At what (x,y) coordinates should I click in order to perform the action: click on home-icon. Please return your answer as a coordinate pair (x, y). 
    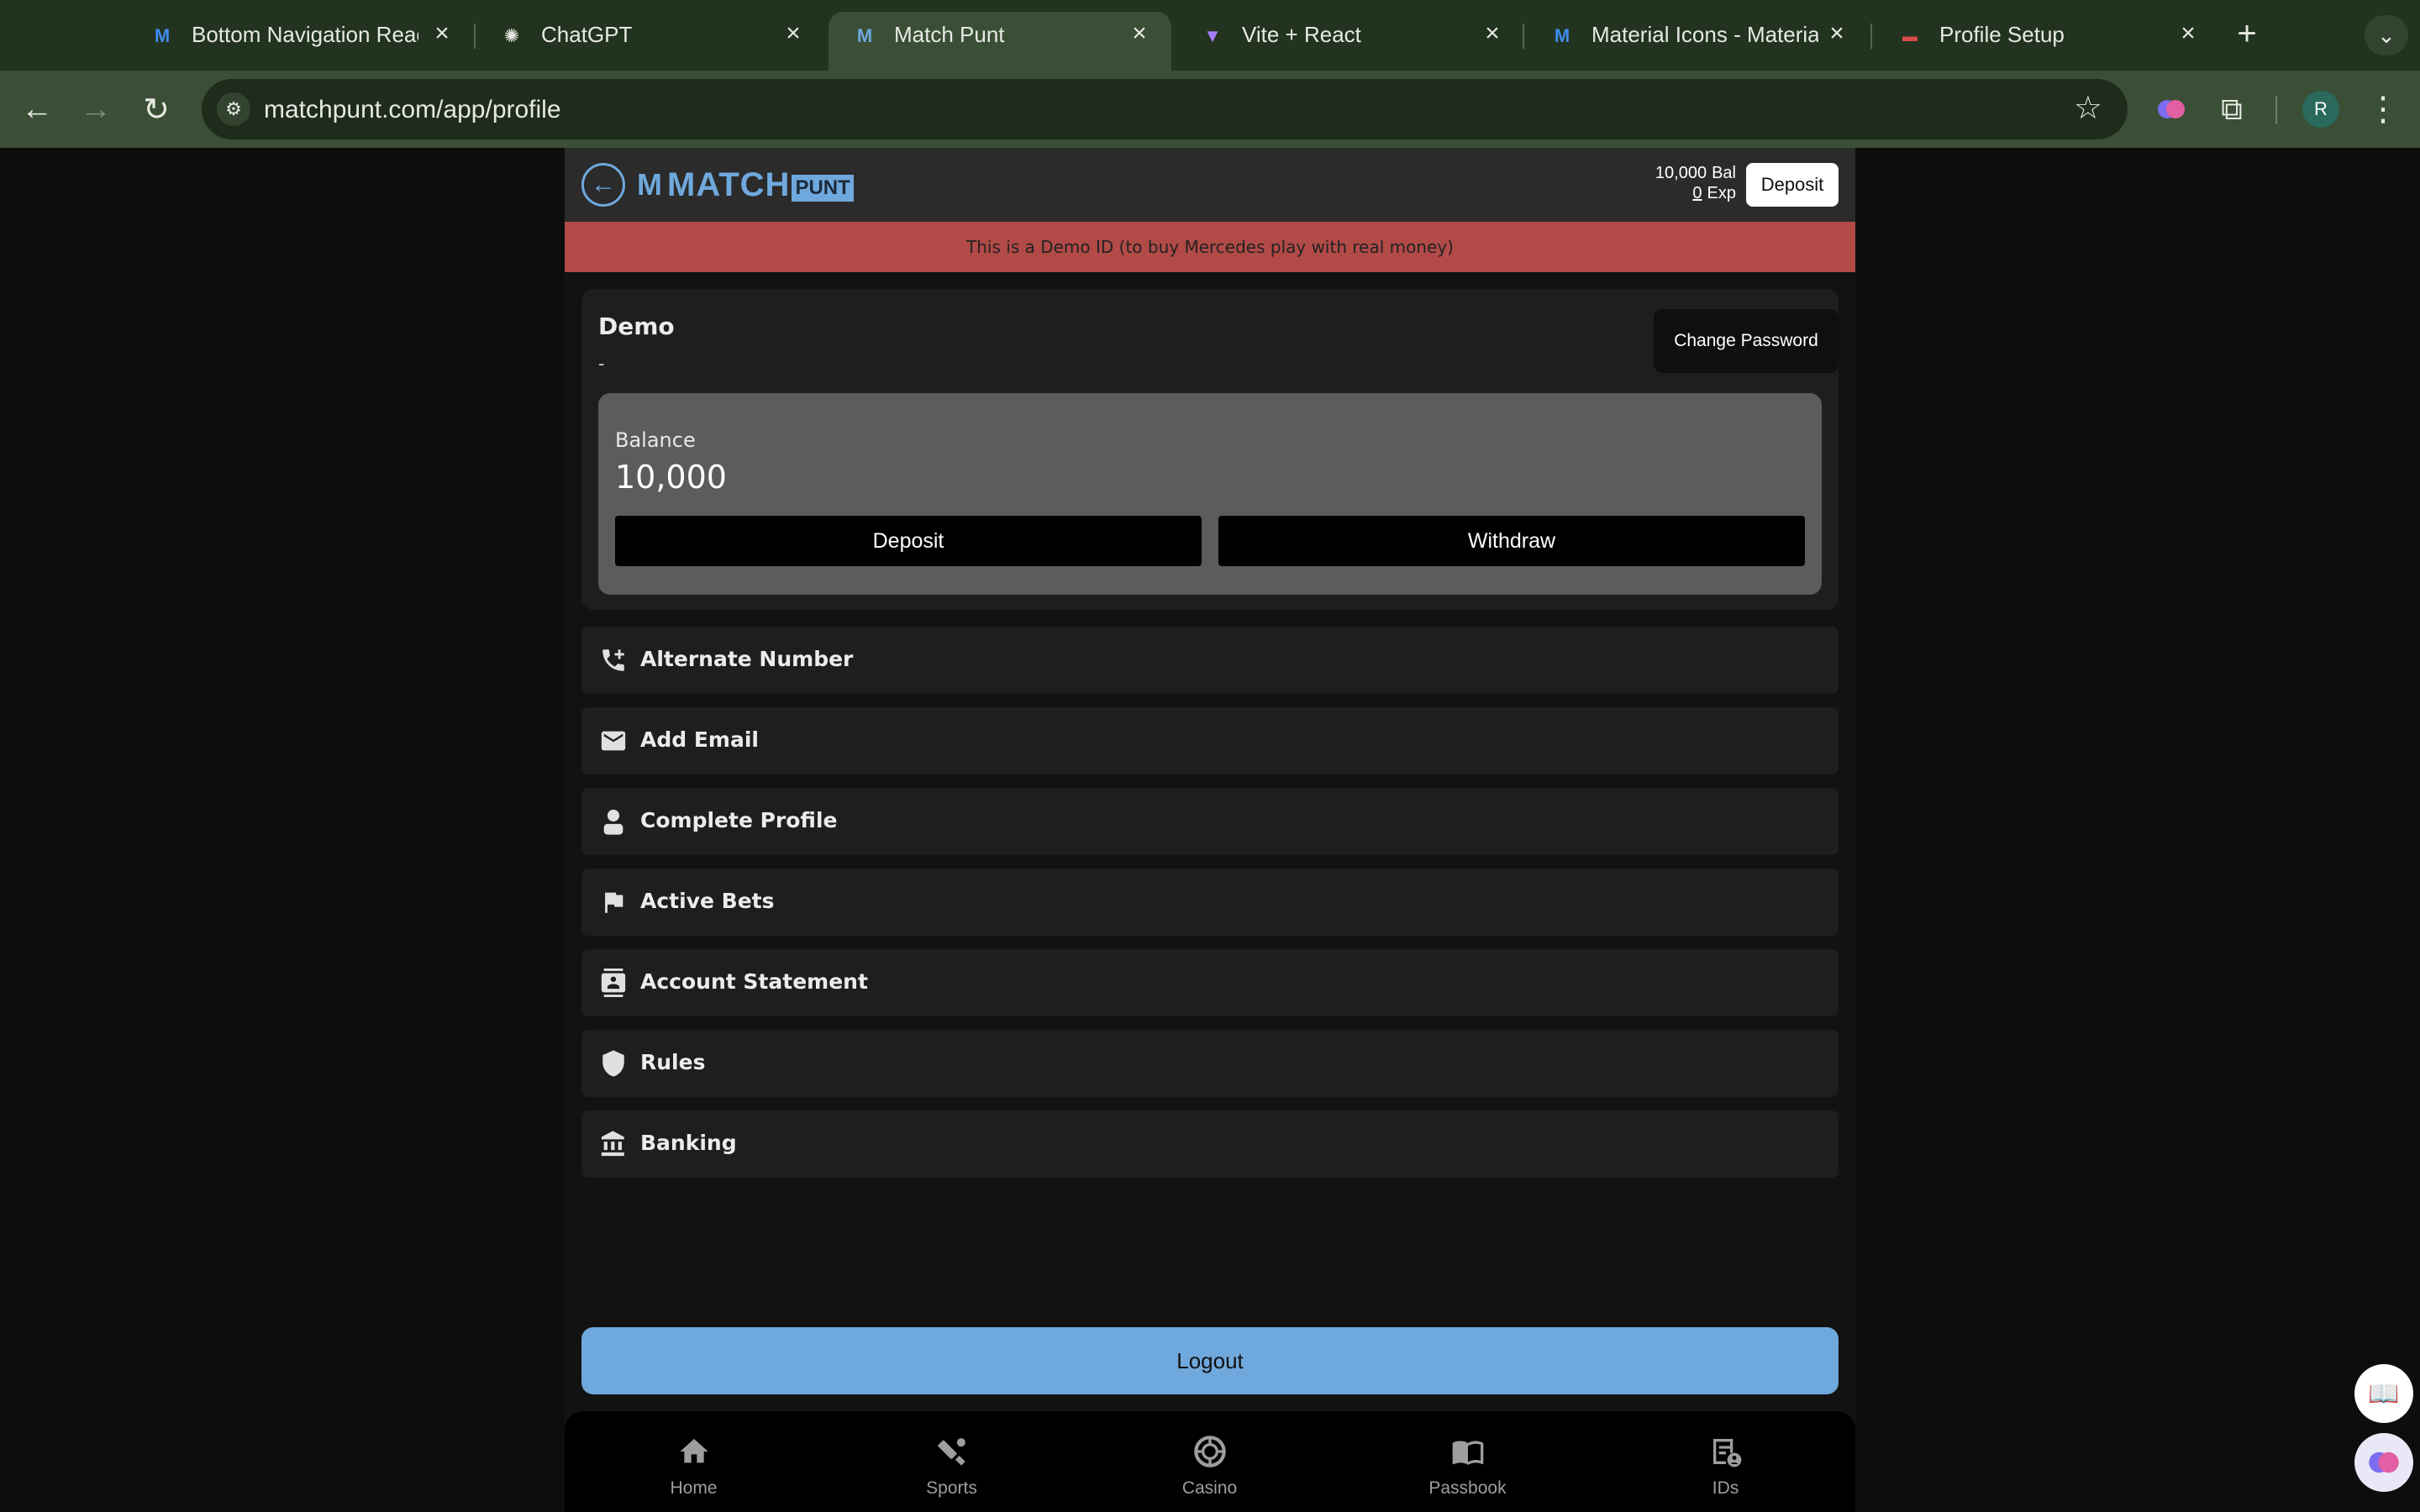
    Looking at the image, I should click on (694, 1451).